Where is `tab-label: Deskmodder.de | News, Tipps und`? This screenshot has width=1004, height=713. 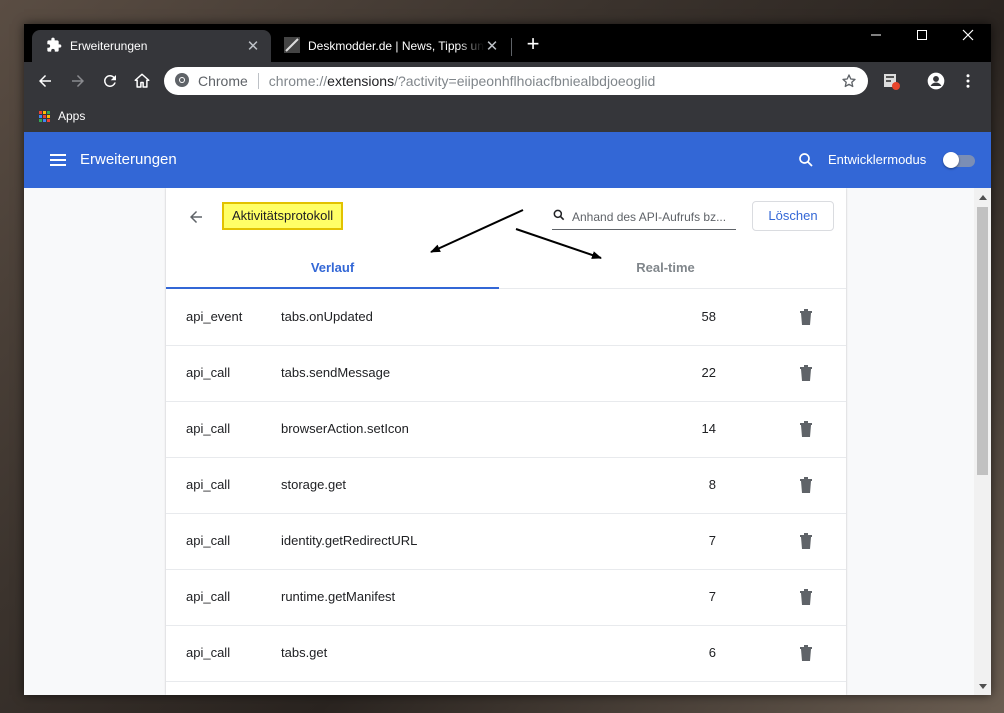 tab-label: Deskmodder.de | News, Tipps und is located at coordinates (396, 46).